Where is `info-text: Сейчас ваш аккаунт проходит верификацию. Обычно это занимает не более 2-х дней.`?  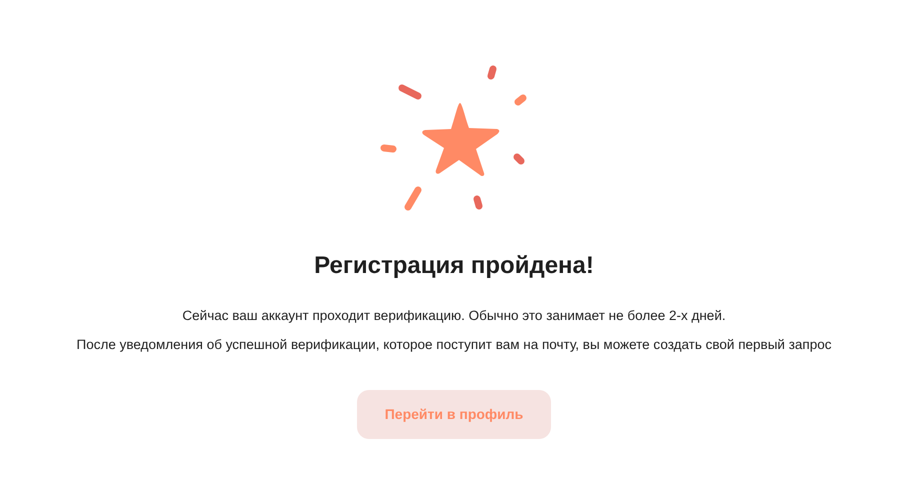
info-text: Сейчас ваш аккаунт проходит верификацию. Обычно это занимает не более 2-х дней. is located at coordinates (454, 316).